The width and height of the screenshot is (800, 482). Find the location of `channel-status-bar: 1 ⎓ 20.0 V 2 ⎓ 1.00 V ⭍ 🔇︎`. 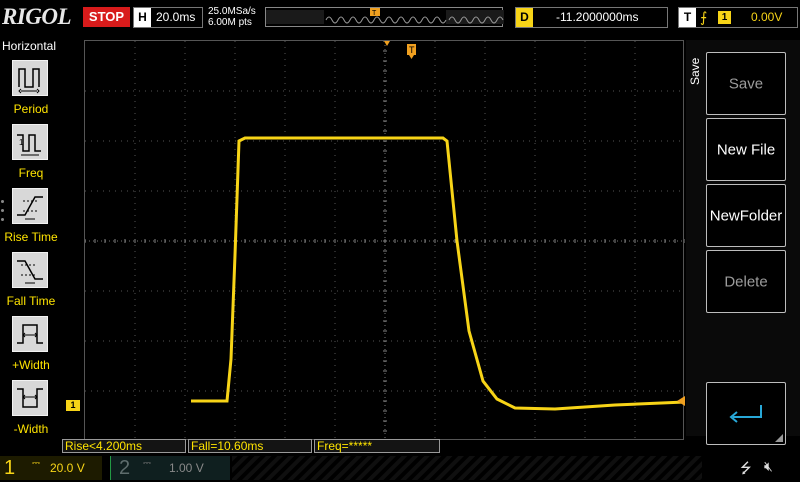

channel-status-bar: 1 ⎓ 20.0 V 2 ⎓ 1.00 V ⭍ 🔇︎ is located at coordinates (400, 468).